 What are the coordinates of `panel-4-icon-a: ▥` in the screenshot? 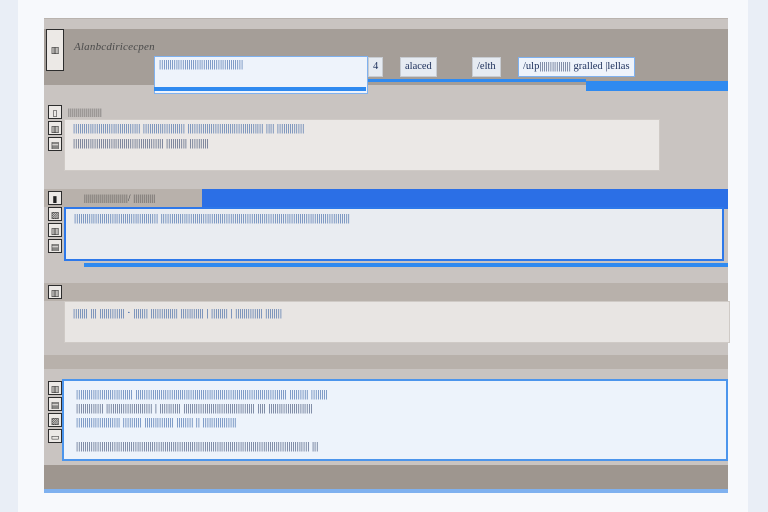 It's located at (55, 292).